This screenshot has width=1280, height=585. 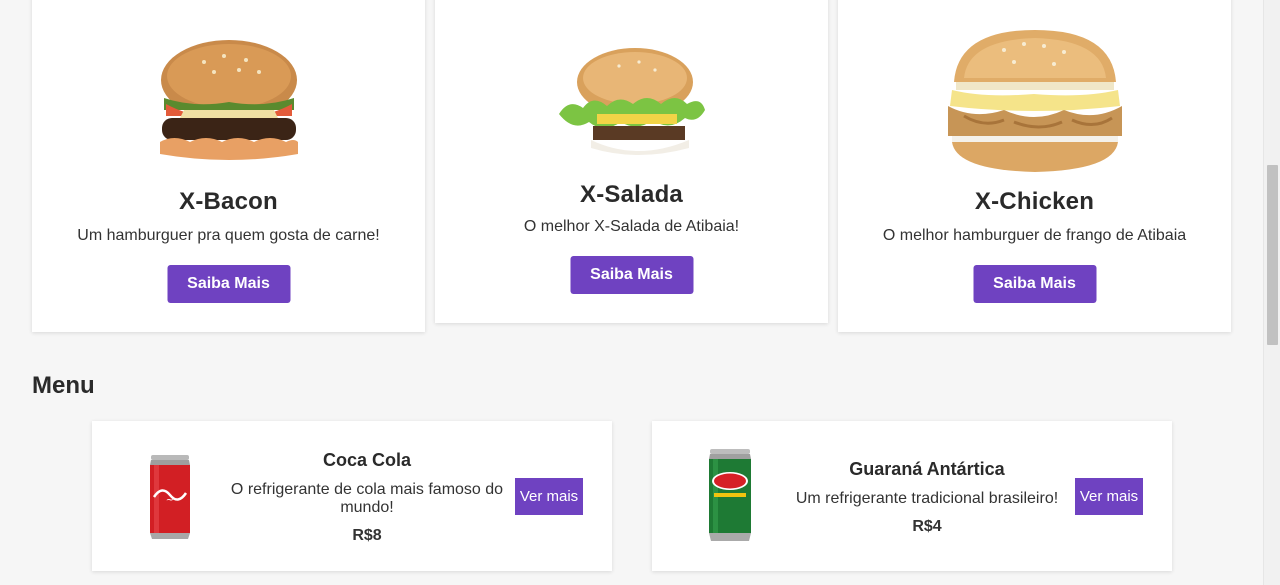 What do you see at coordinates (549, 496) in the screenshot?
I see `ver-mais-button-coca-cola: Ver mais` at bounding box center [549, 496].